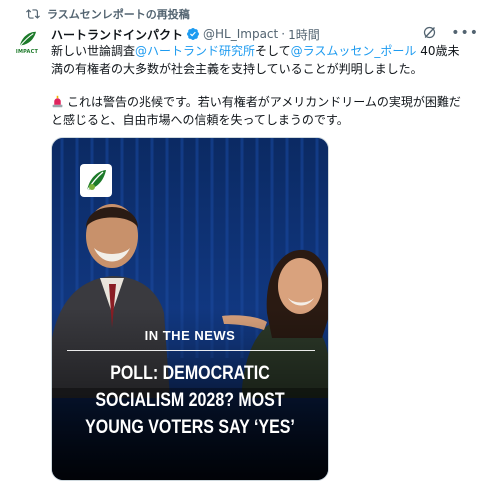 This screenshot has width=489, height=488. I want to click on mention-link: @ハートランド研究所, so click(195, 51).